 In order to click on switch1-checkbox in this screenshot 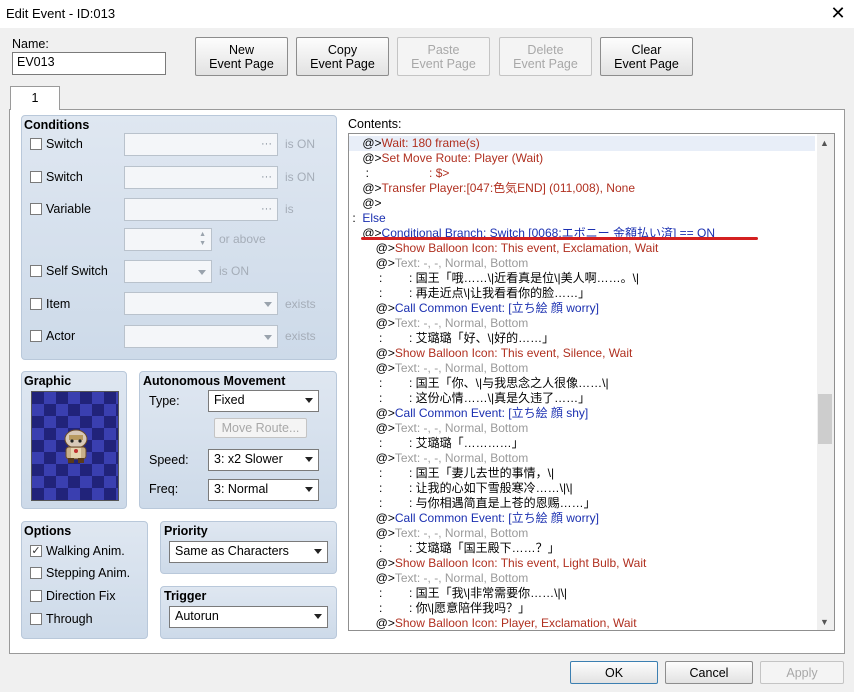, I will do `click(36, 144)`.